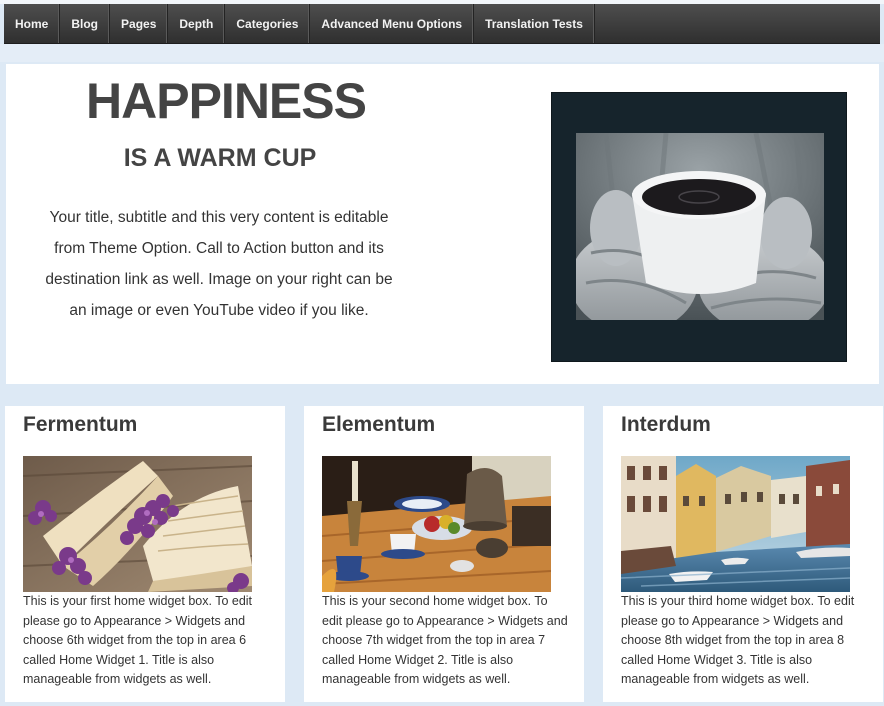  I want to click on nav-item-advanced-menu-options: Advanced Menu Options, so click(392, 23).